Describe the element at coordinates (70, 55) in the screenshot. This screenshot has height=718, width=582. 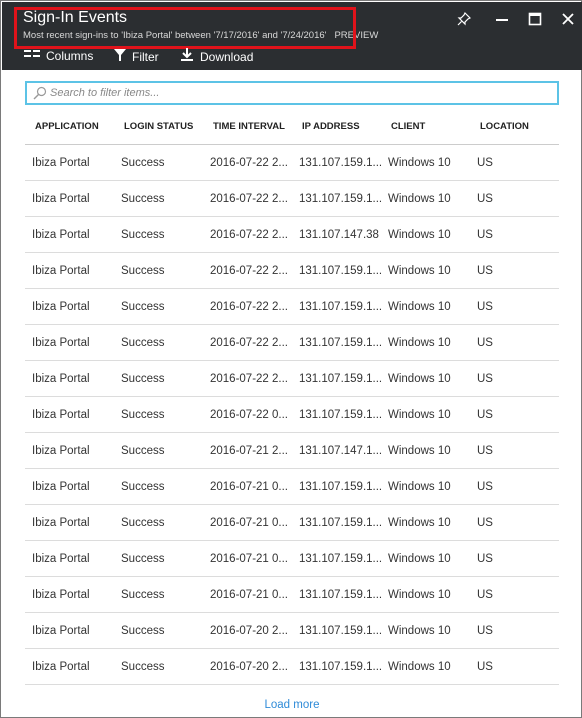
I see `columns-label: Columns` at that location.